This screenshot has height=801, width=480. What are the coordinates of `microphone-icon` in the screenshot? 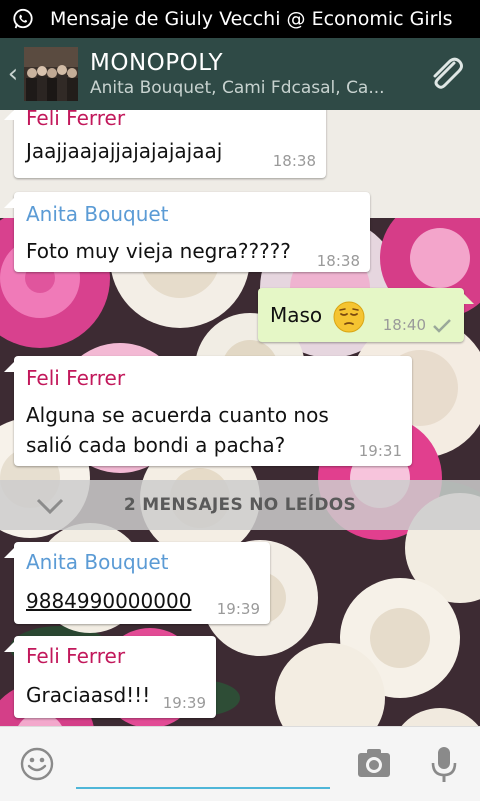 It's located at (444, 765).